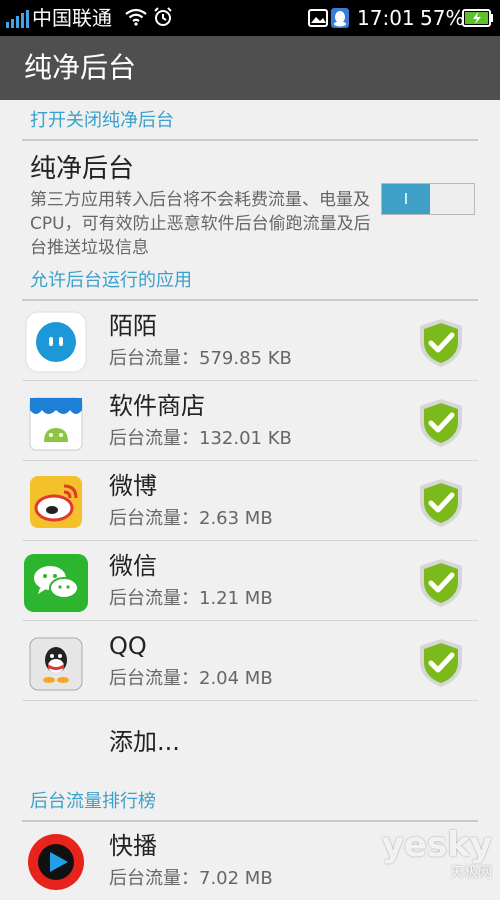 The image size is (500, 900). I want to click on page-title: 纯净后台, so click(80, 67).